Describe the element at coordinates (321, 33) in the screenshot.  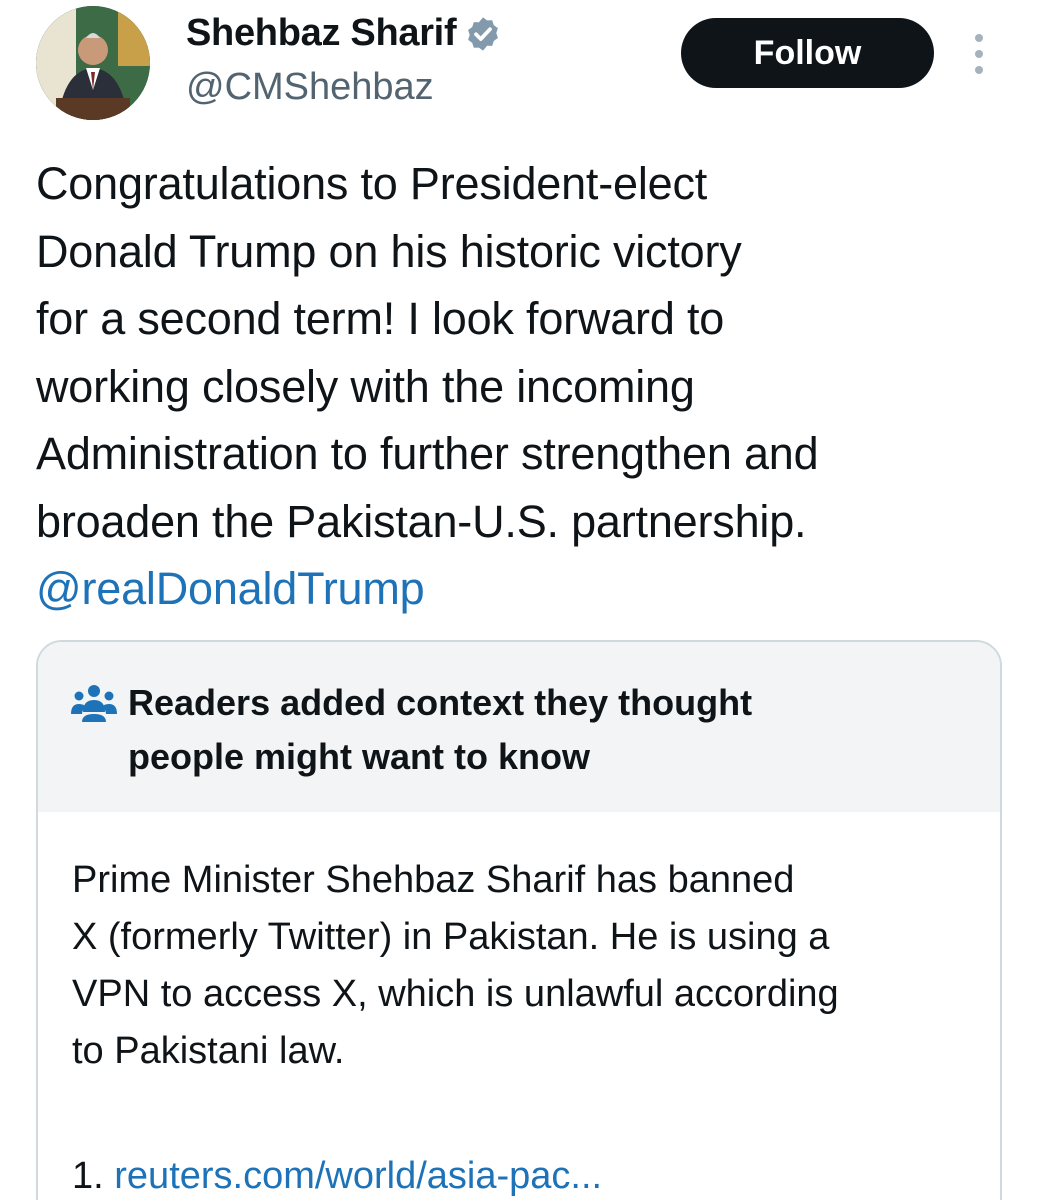
I see `display-name-text: Shehbaz Sharif` at that location.